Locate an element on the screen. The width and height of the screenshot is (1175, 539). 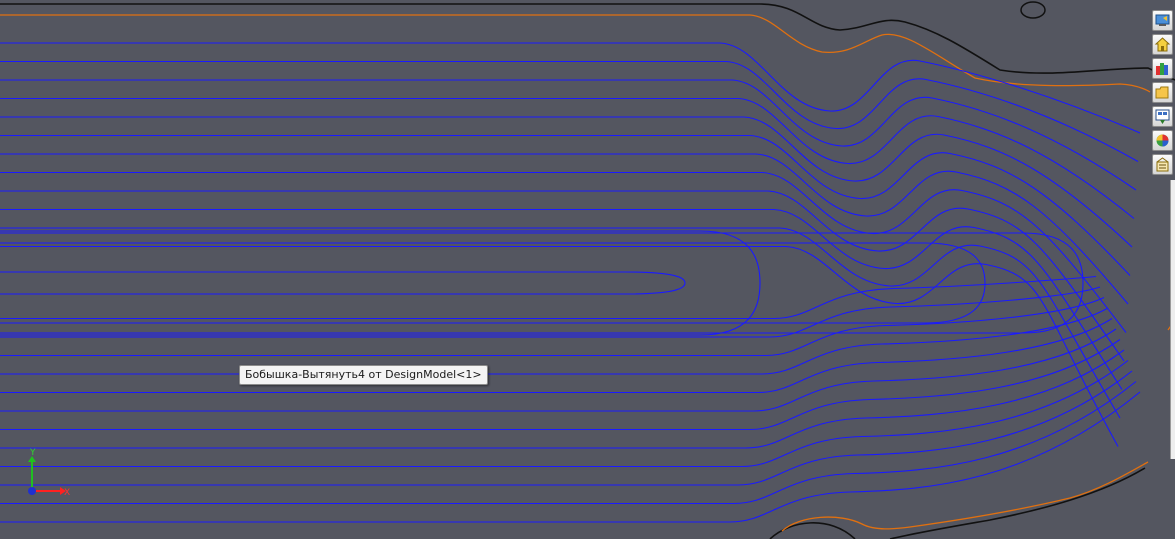
solidworks-resources-button is located at coordinates (1162, 20).